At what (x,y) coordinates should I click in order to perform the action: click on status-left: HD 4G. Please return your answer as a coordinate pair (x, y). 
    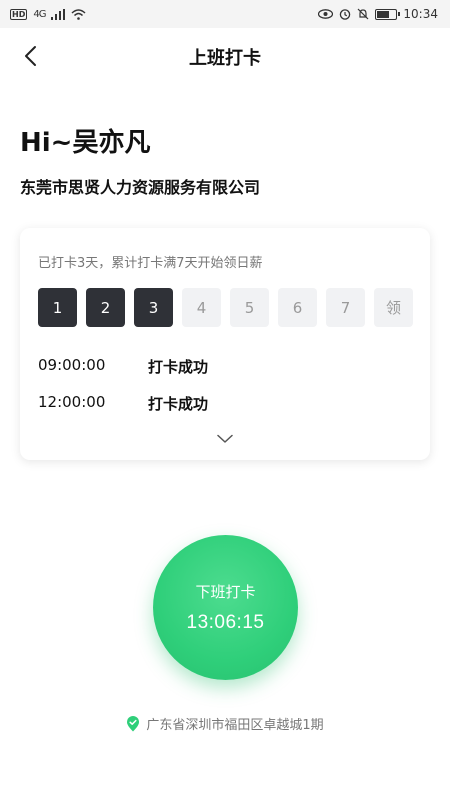
    Looking at the image, I should click on (48, 14).